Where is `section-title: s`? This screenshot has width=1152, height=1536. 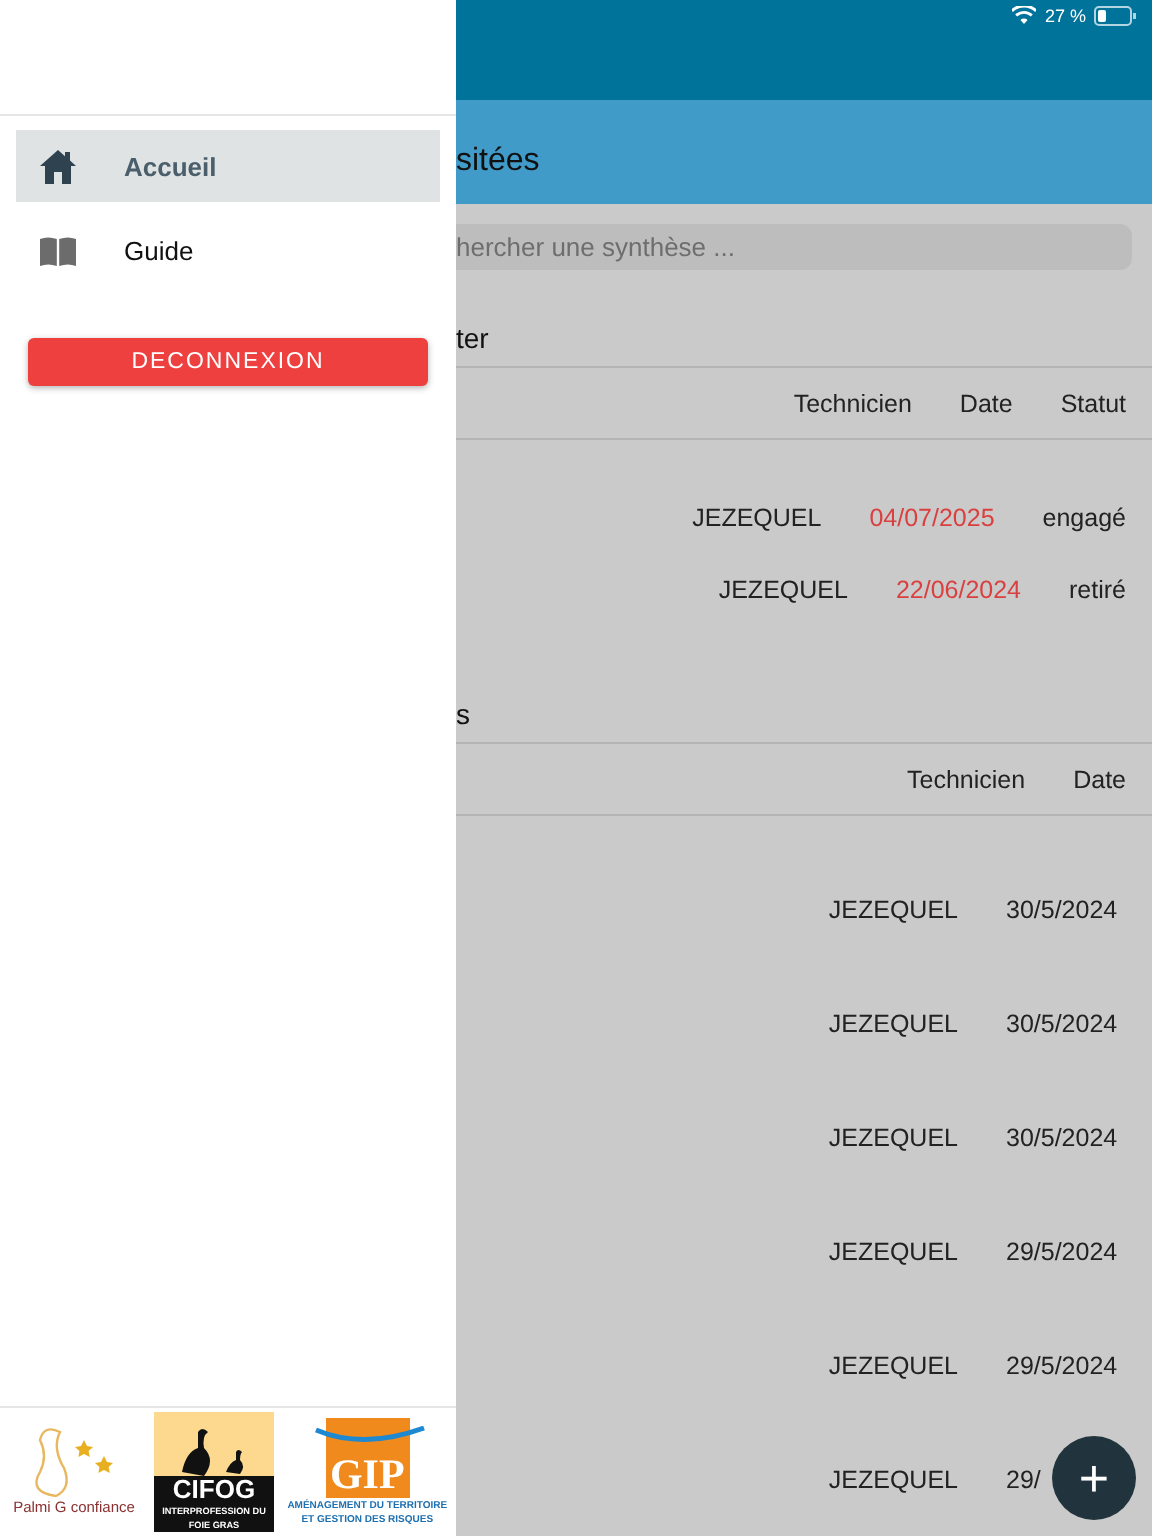
section-title: s is located at coordinates (464, 715).